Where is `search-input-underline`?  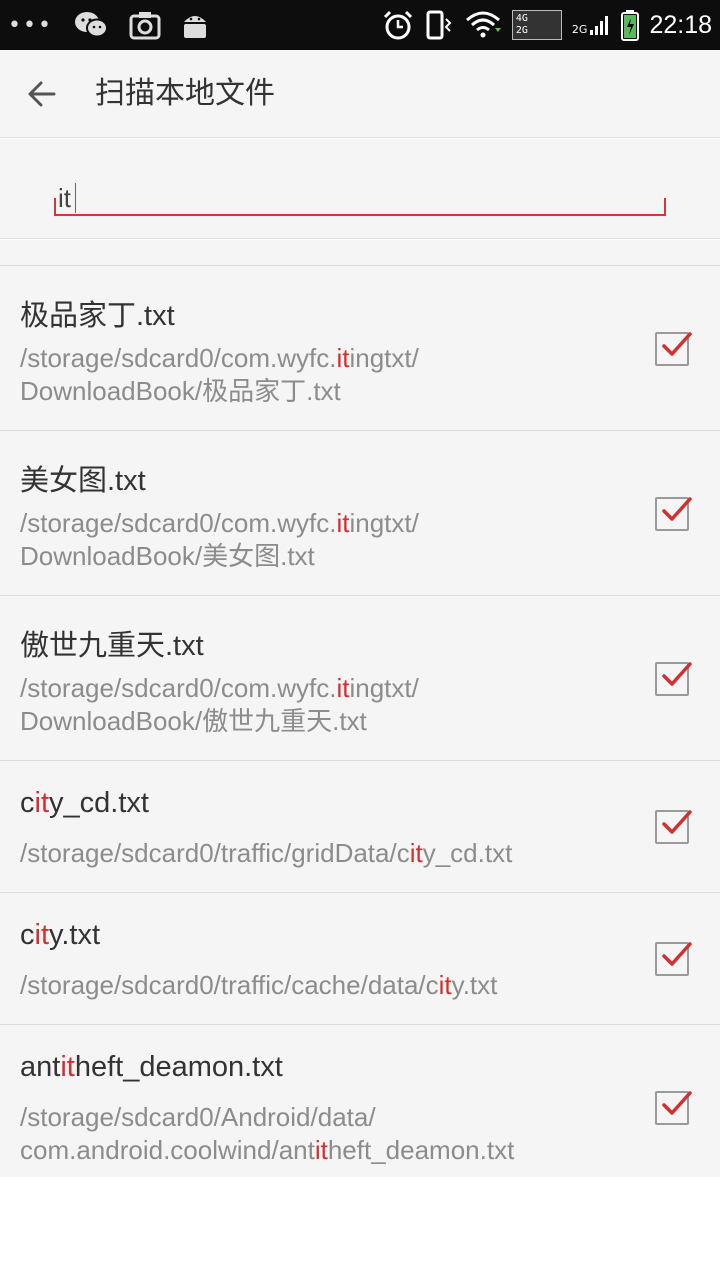
search-input-underline is located at coordinates (360, 207).